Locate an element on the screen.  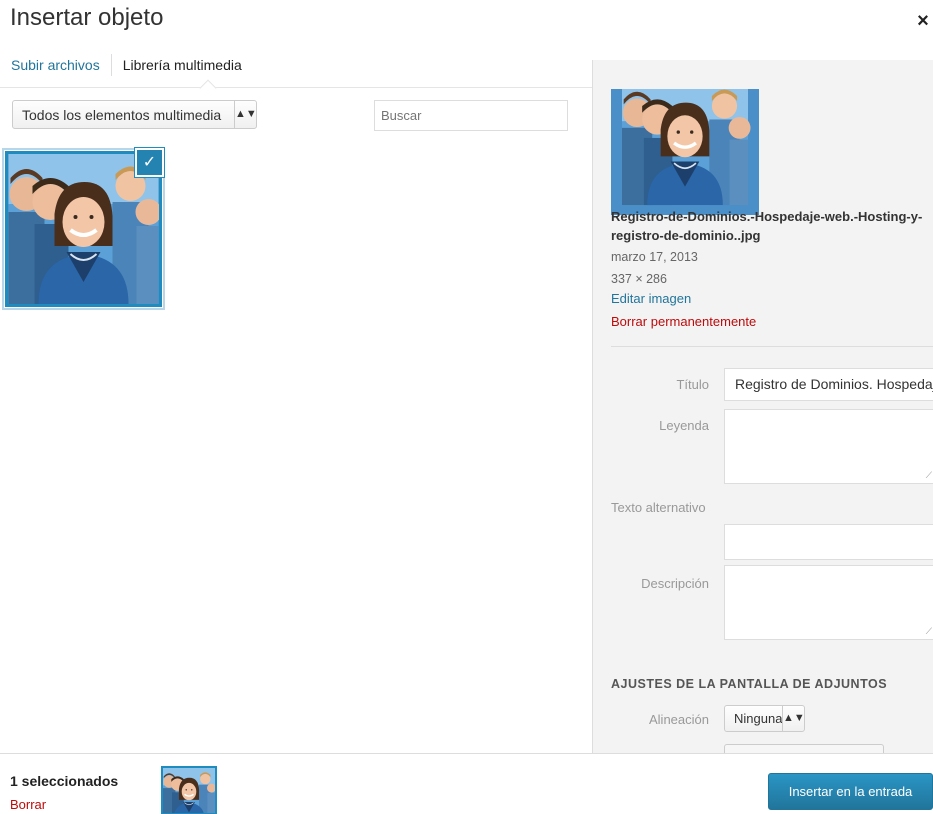
details-thumbnail is located at coordinates (685, 152).